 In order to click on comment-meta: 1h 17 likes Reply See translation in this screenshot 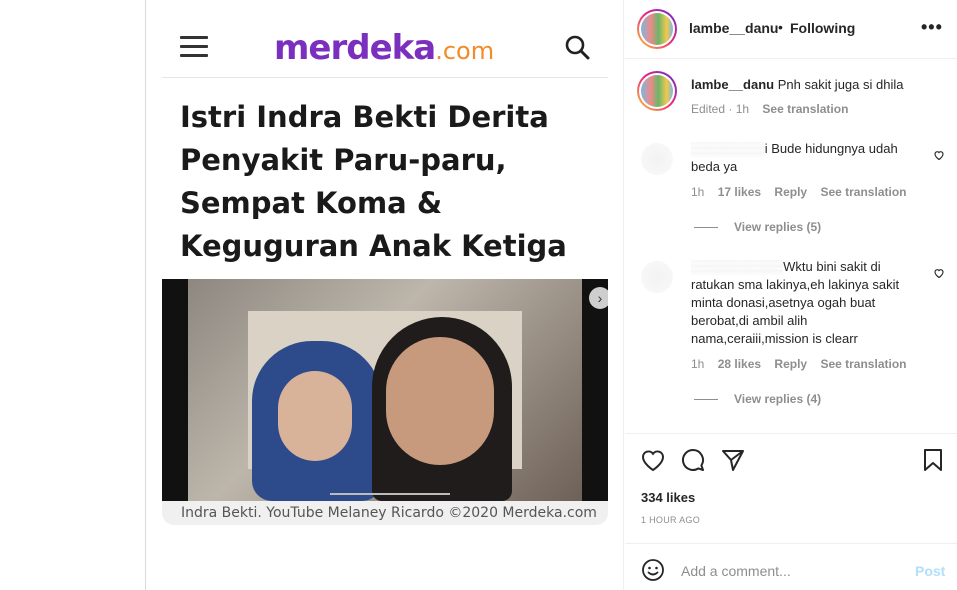, I will do `click(803, 192)`.